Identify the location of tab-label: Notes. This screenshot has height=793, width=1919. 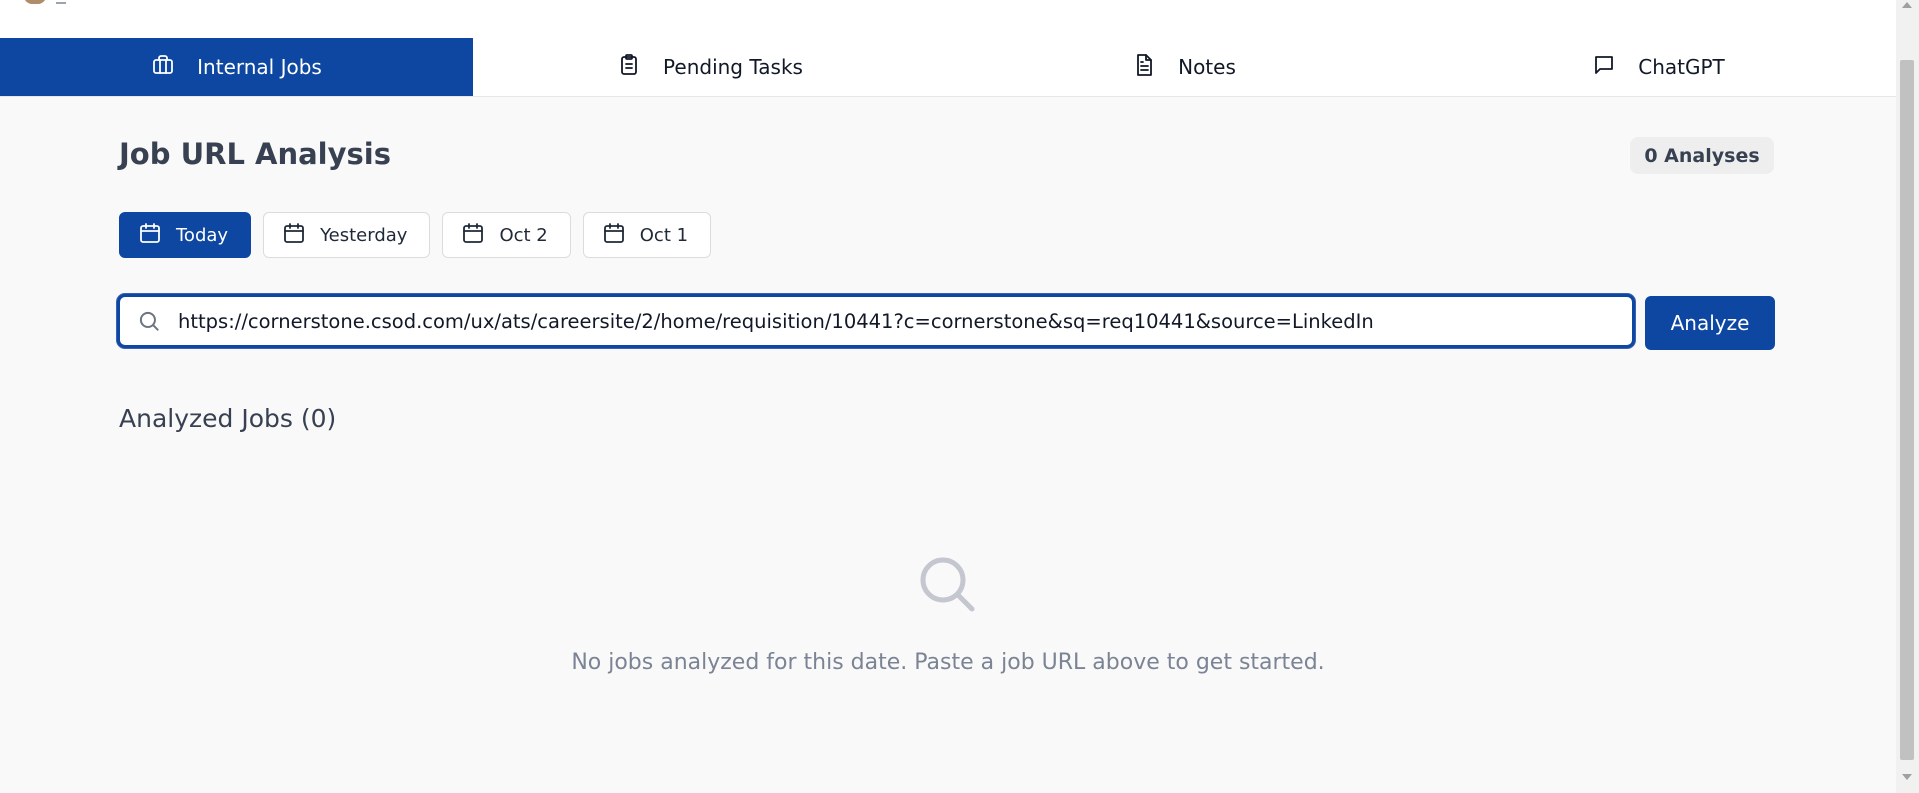
(1207, 67).